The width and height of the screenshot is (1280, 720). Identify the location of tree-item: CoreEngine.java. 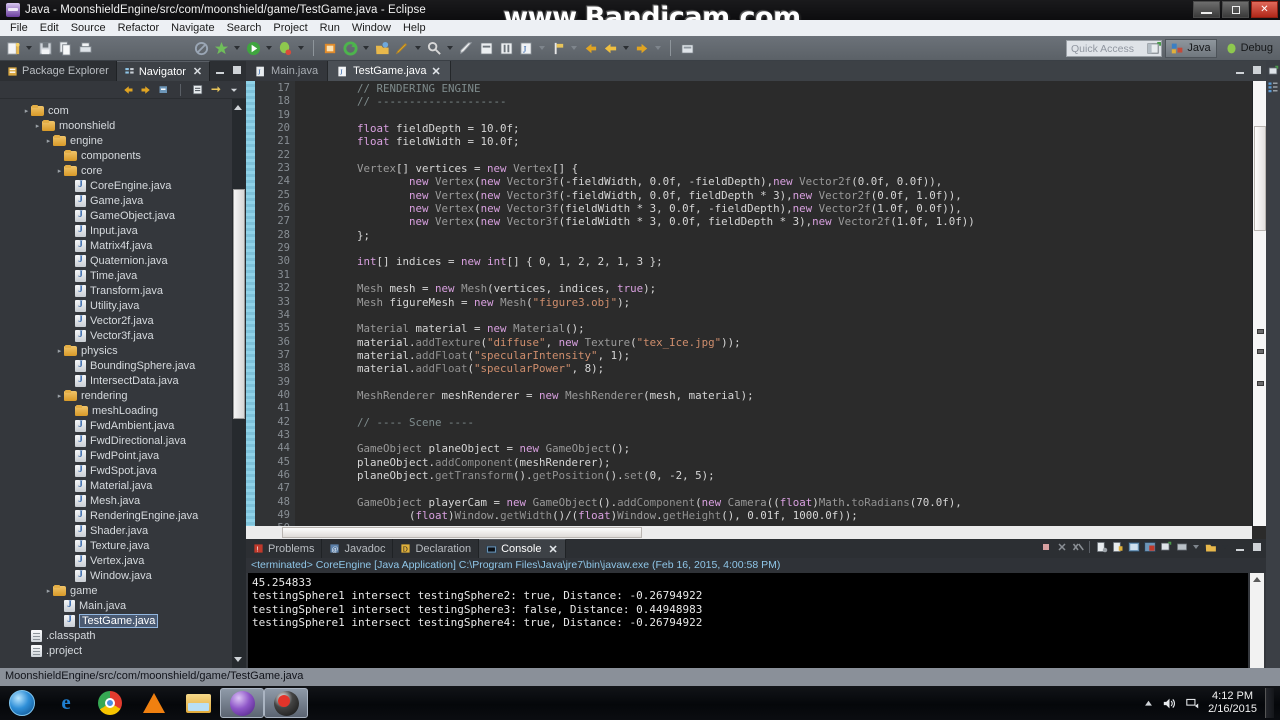
(116, 185).